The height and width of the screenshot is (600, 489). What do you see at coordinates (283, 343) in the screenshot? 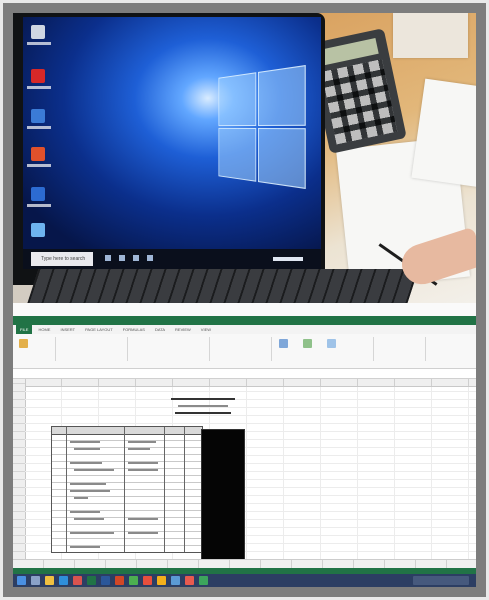
I see `conditional-formatting-icon` at bounding box center [283, 343].